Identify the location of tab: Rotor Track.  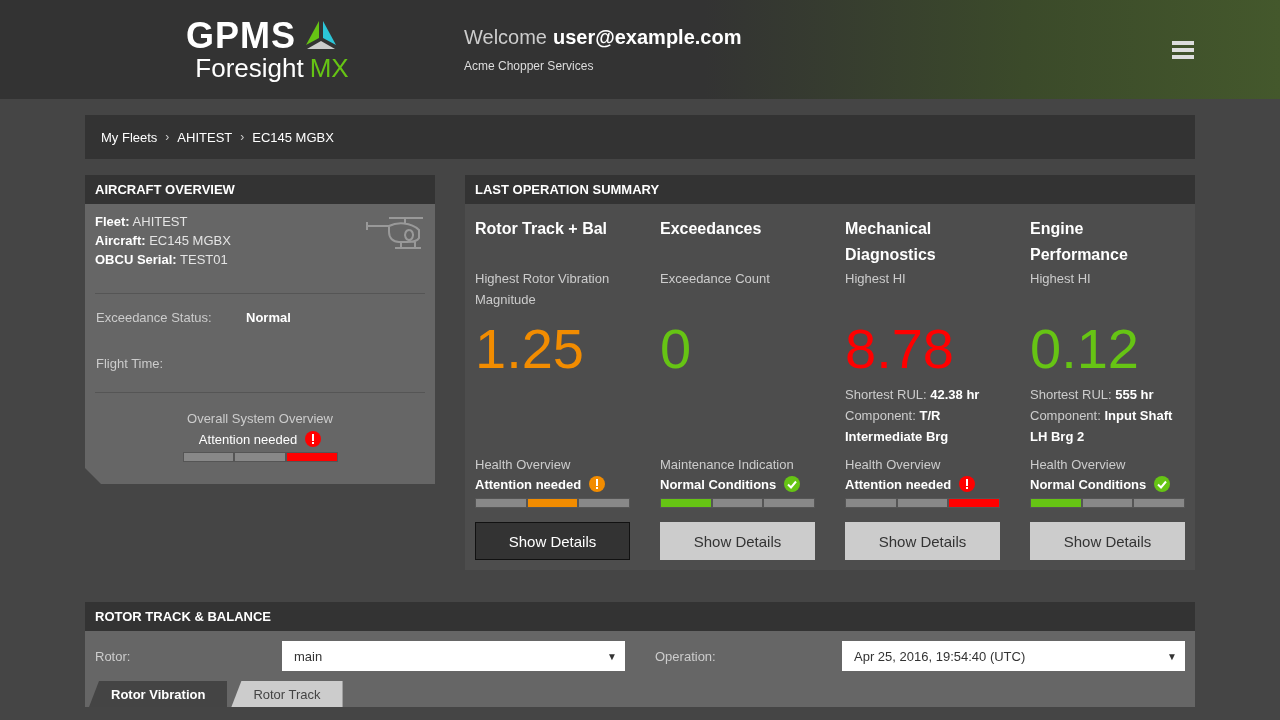
(287, 694).